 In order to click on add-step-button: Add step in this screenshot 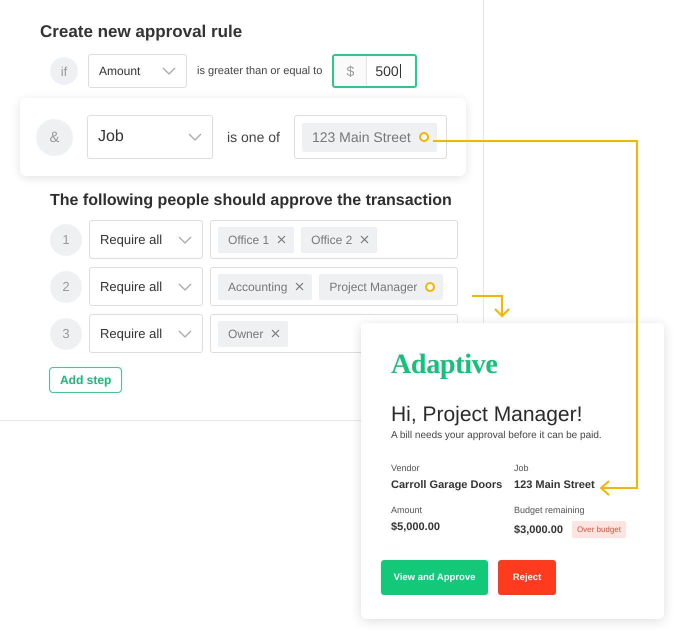, I will do `click(85, 380)`.